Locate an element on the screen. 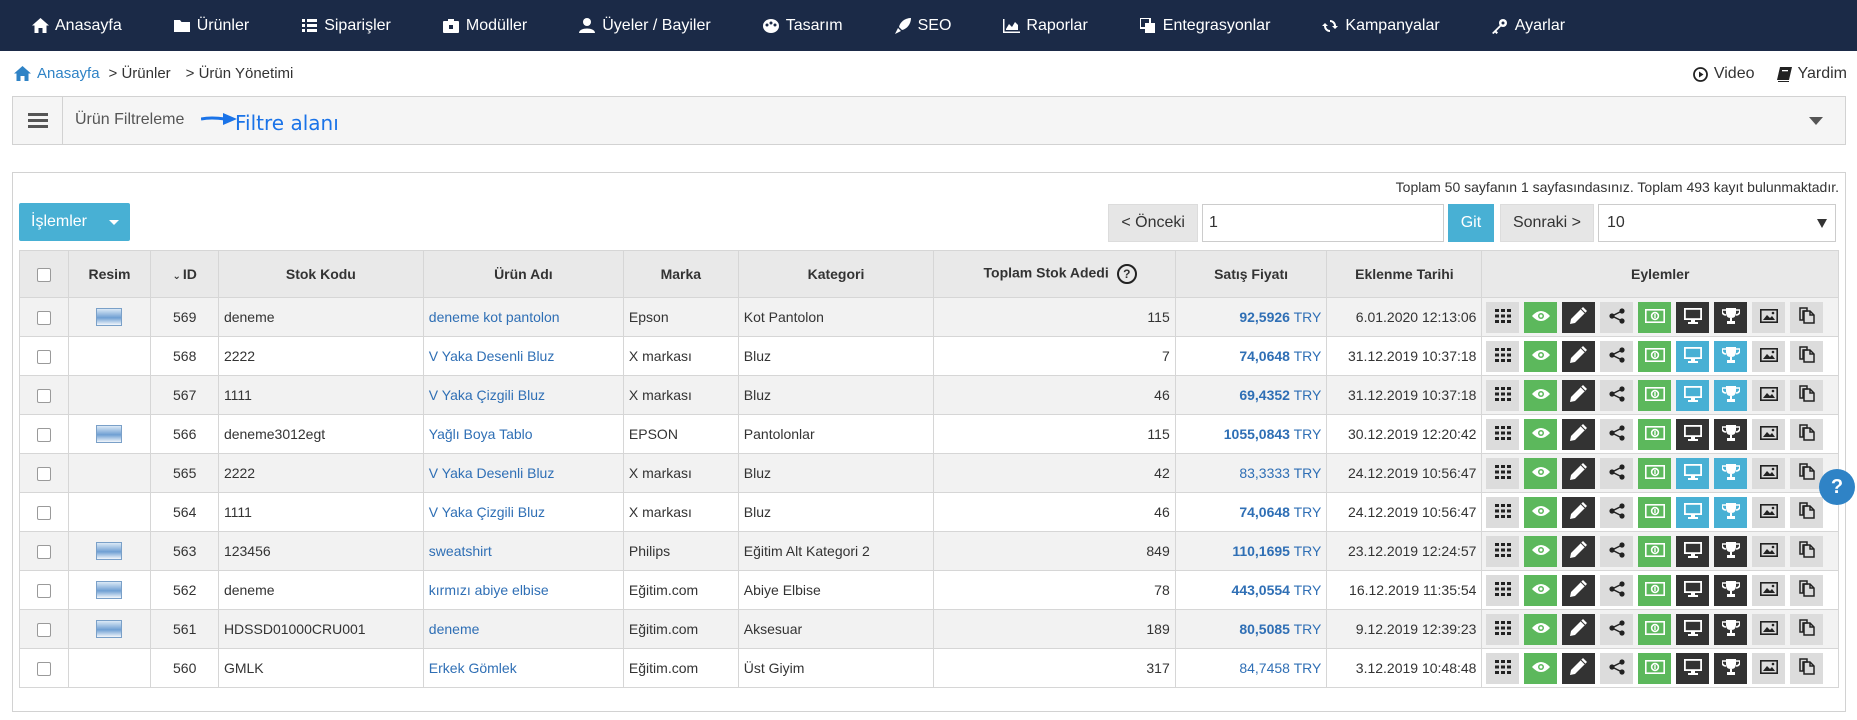  nav-item-tasarim: Tasarım is located at coordinates (802, 26).